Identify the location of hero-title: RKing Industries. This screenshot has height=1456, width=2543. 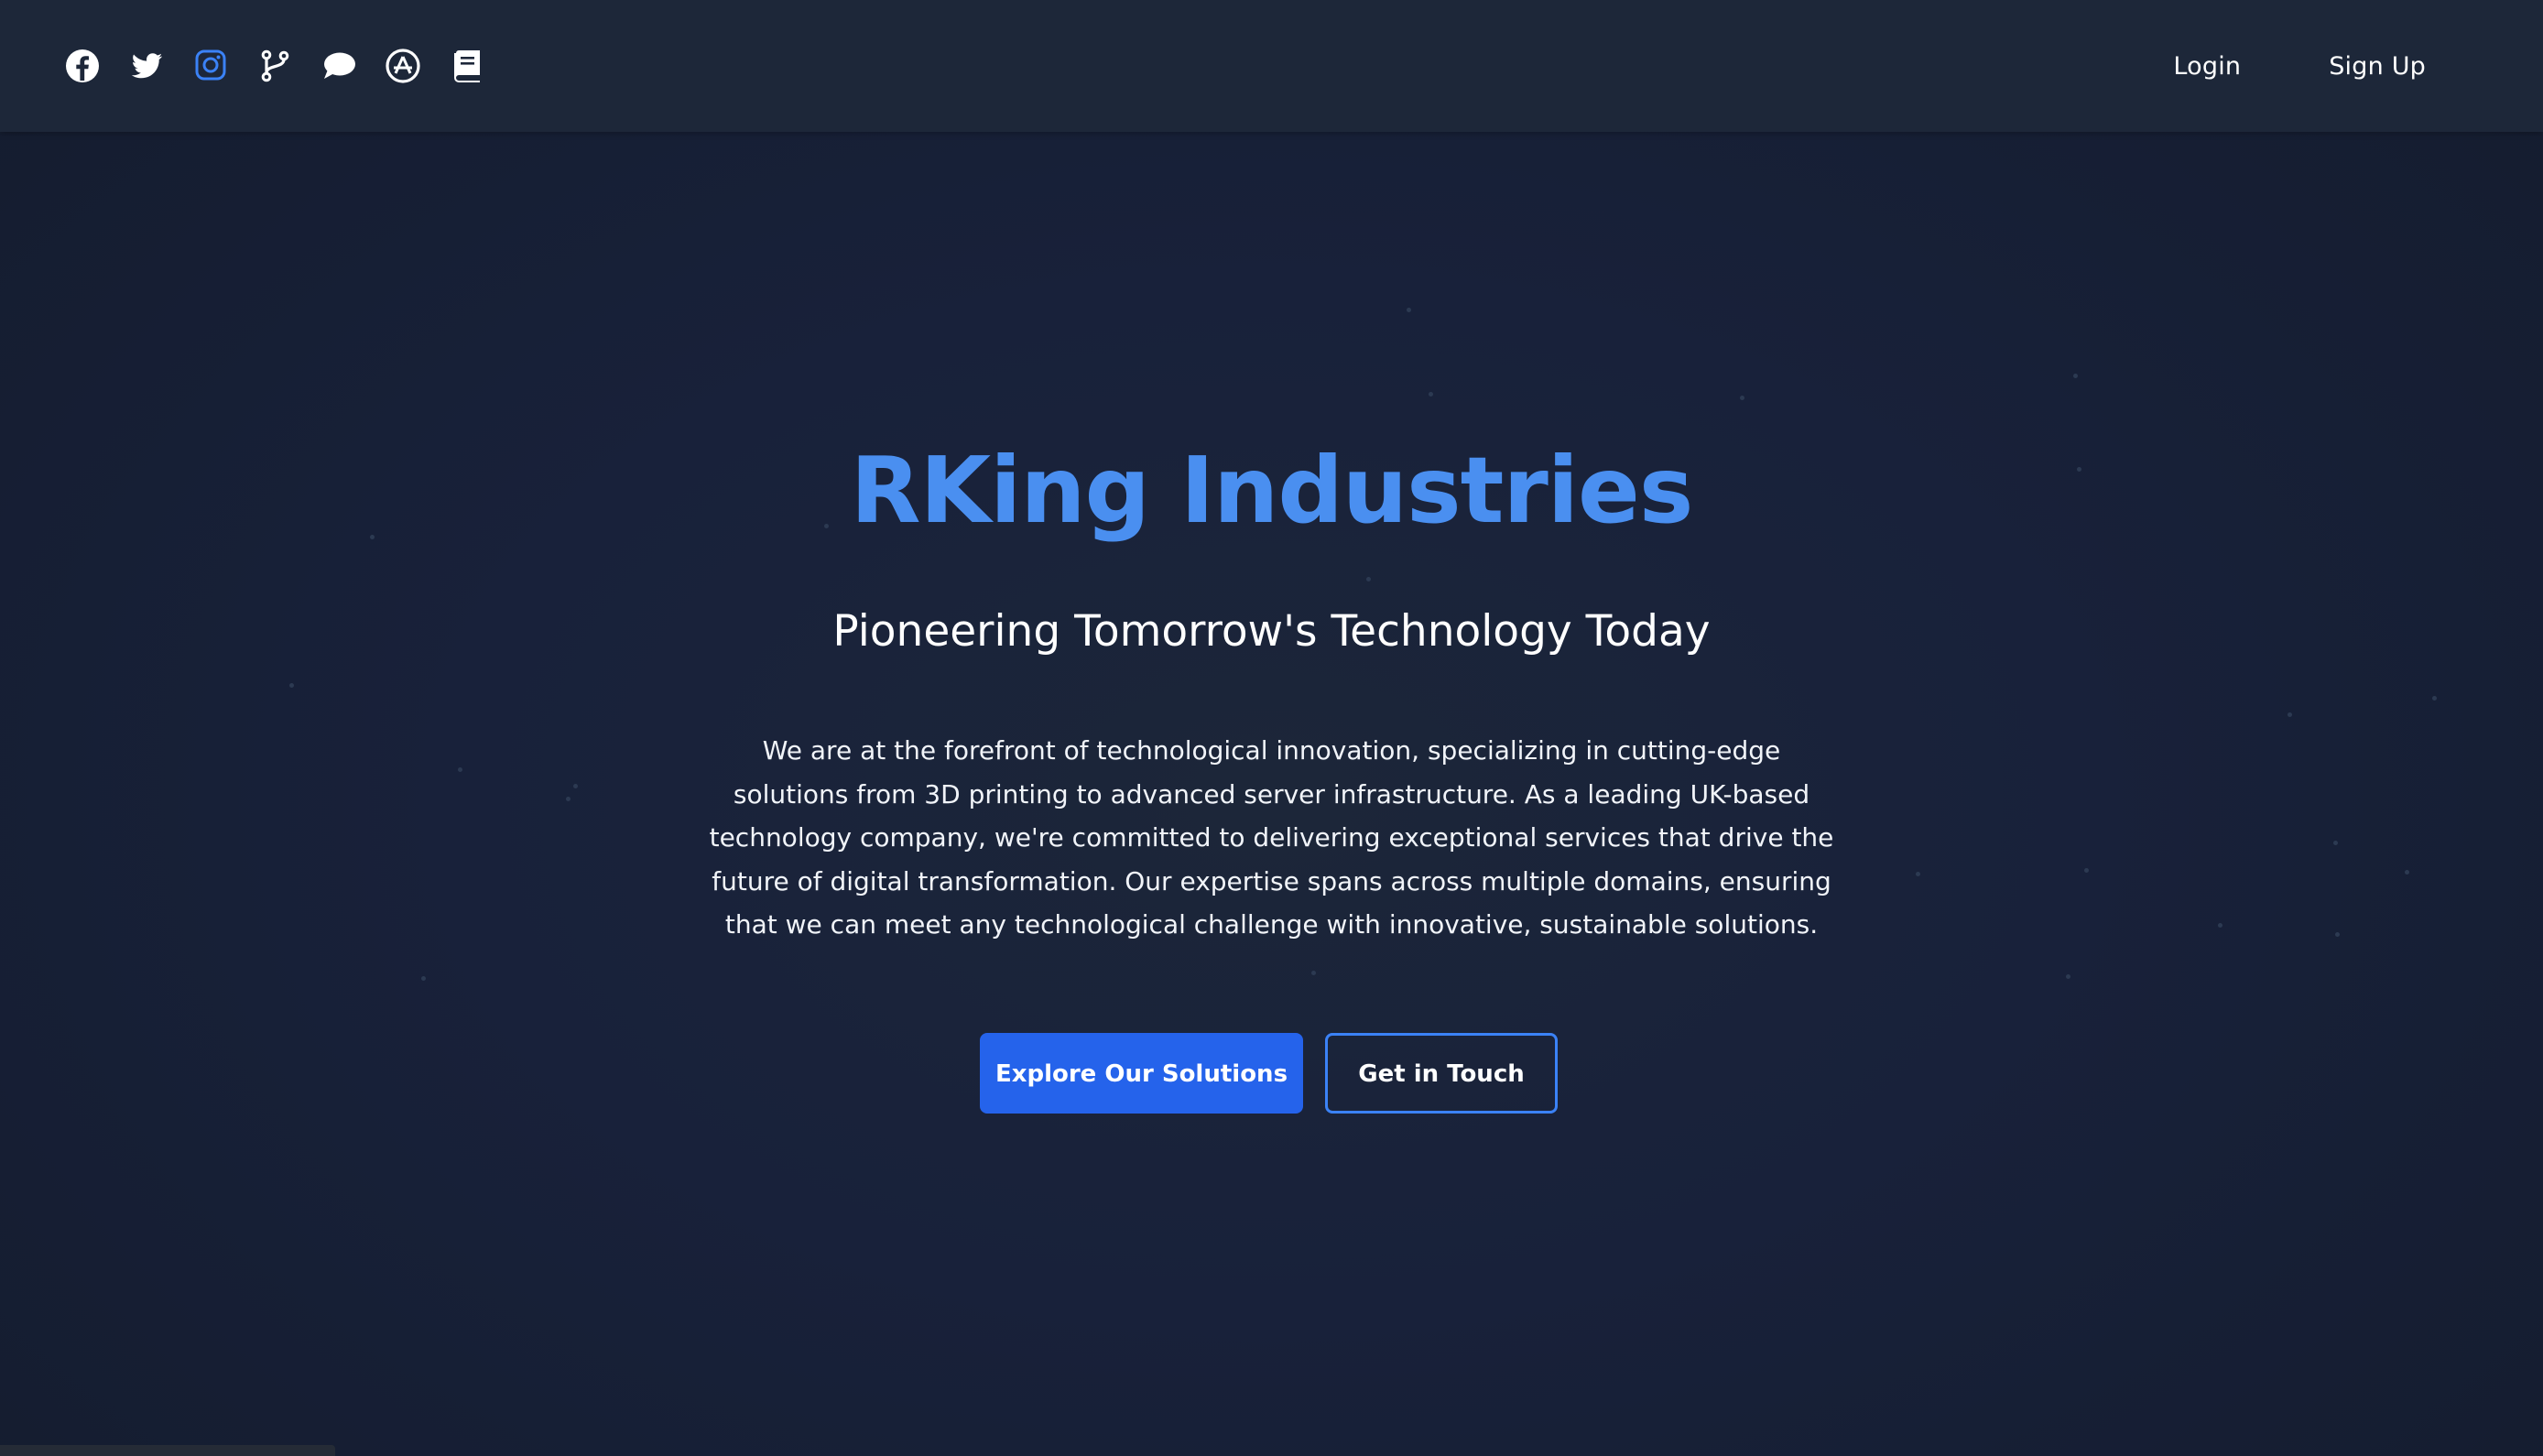
(1272, 490).